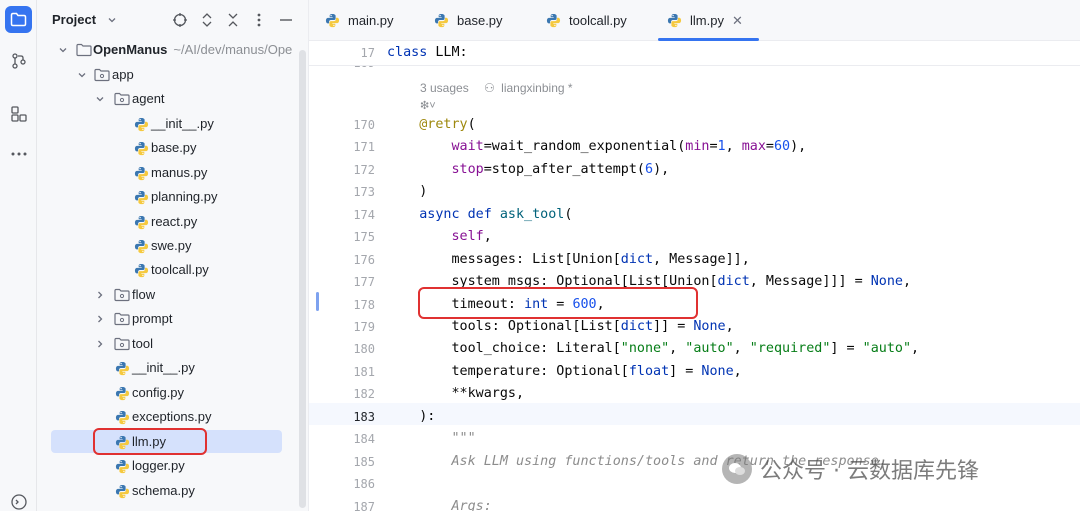  Describe the element at coordinates (179, 172) in the screenshot. I see `tree-item-name: manus.py` at that location.